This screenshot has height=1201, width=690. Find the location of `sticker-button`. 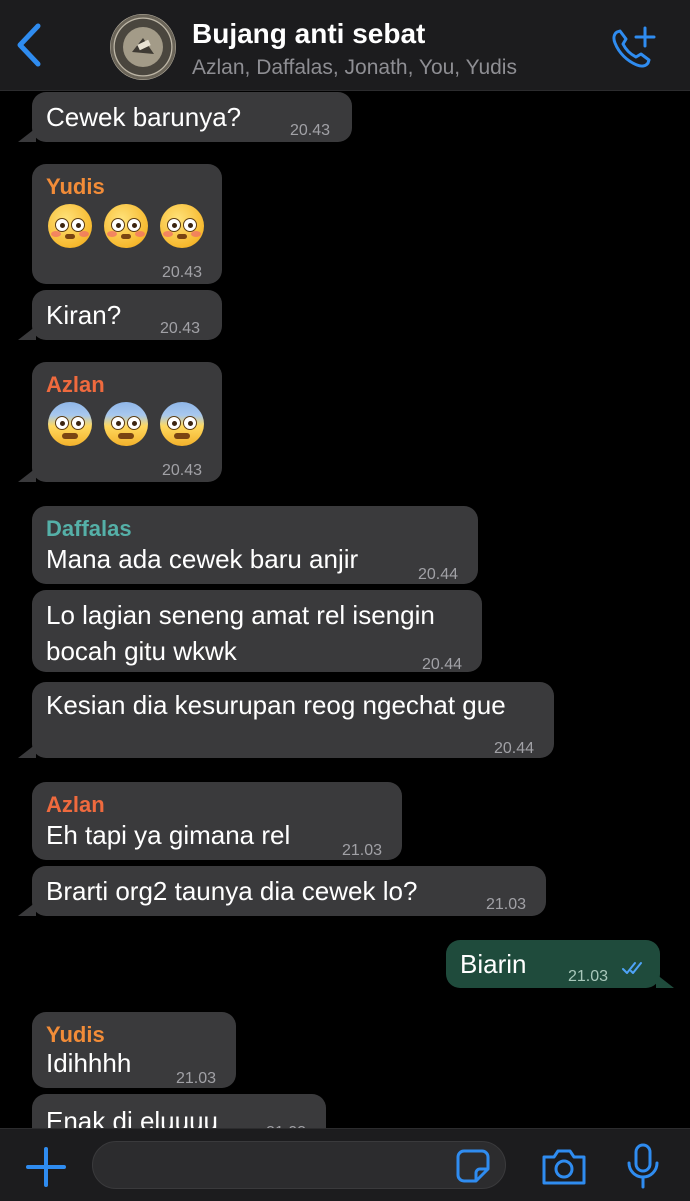

sticker-button is located at coordinates (473, 1166).